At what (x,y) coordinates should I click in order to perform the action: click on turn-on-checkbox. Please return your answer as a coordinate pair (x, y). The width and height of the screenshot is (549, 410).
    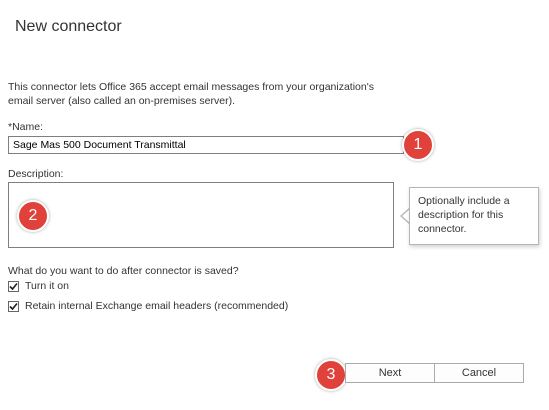
    Looking at the image, I should click on (13, 286).